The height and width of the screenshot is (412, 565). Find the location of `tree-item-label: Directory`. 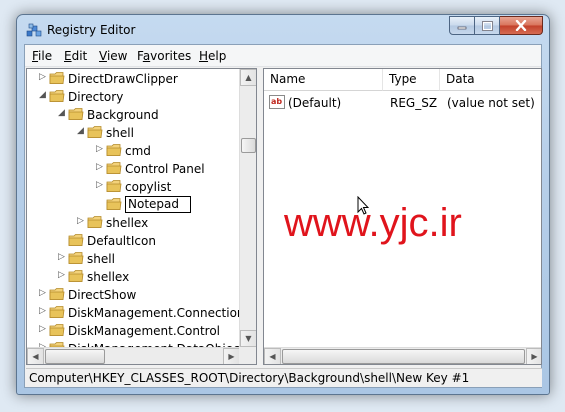

tree-item-label: Directory is located at coordinates (96, 97).